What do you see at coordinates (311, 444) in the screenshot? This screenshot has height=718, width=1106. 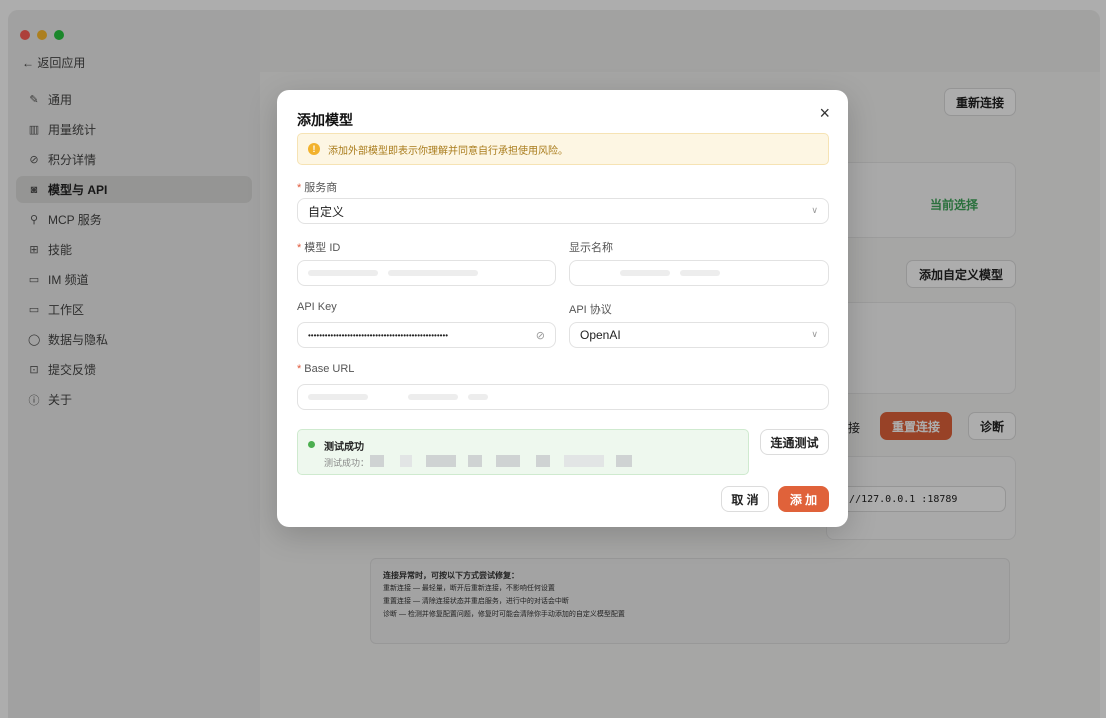 I see `success-dot-icon` at bounding box center [311, 444].